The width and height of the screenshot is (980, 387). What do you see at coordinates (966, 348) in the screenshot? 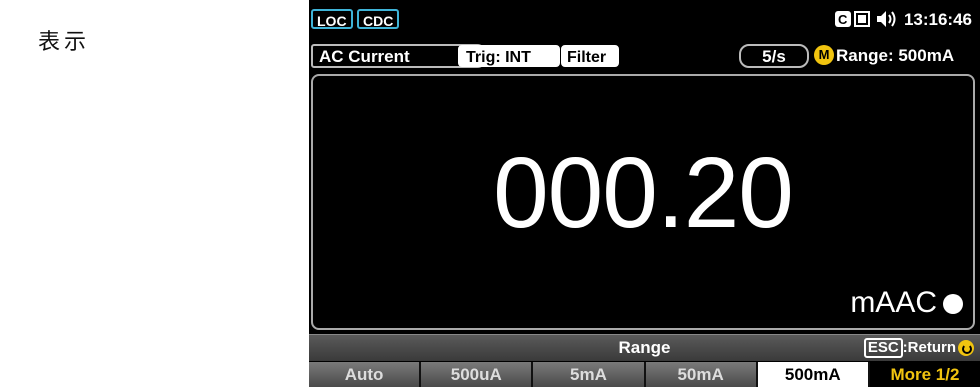
I see `return-icon` at bounding box center [966, 348].